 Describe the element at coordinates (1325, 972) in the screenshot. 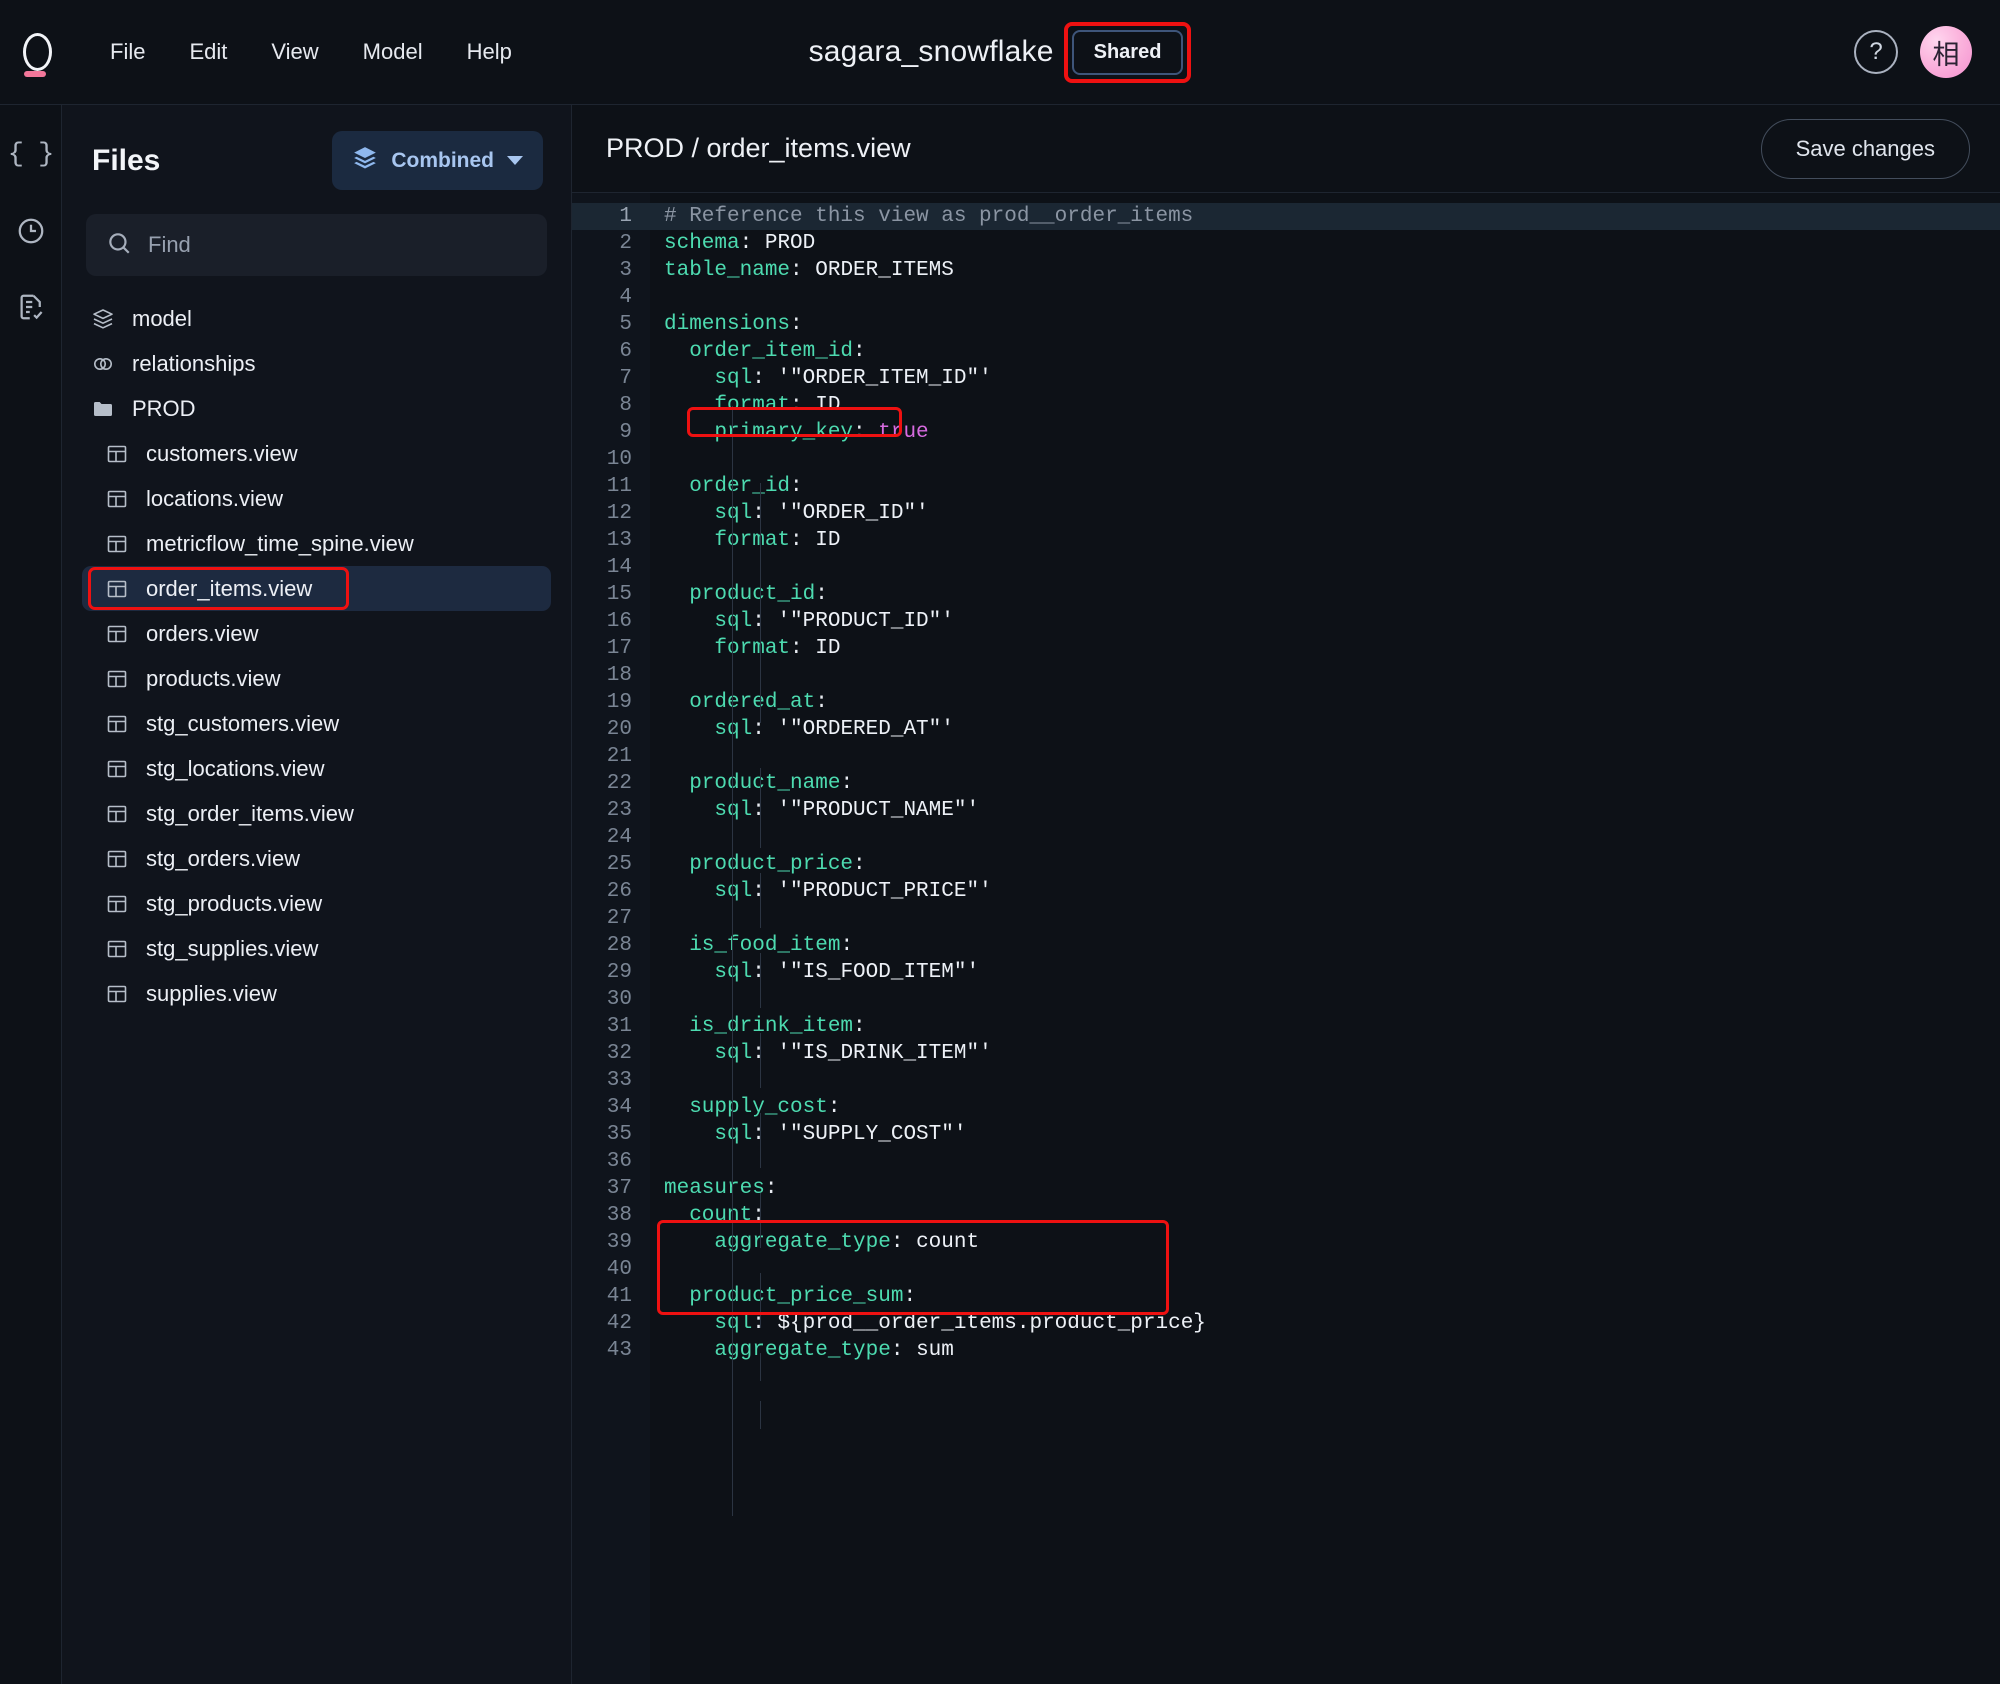

I see `code-line: sql: '"IS_FOOD_ITEM"'` at that location.